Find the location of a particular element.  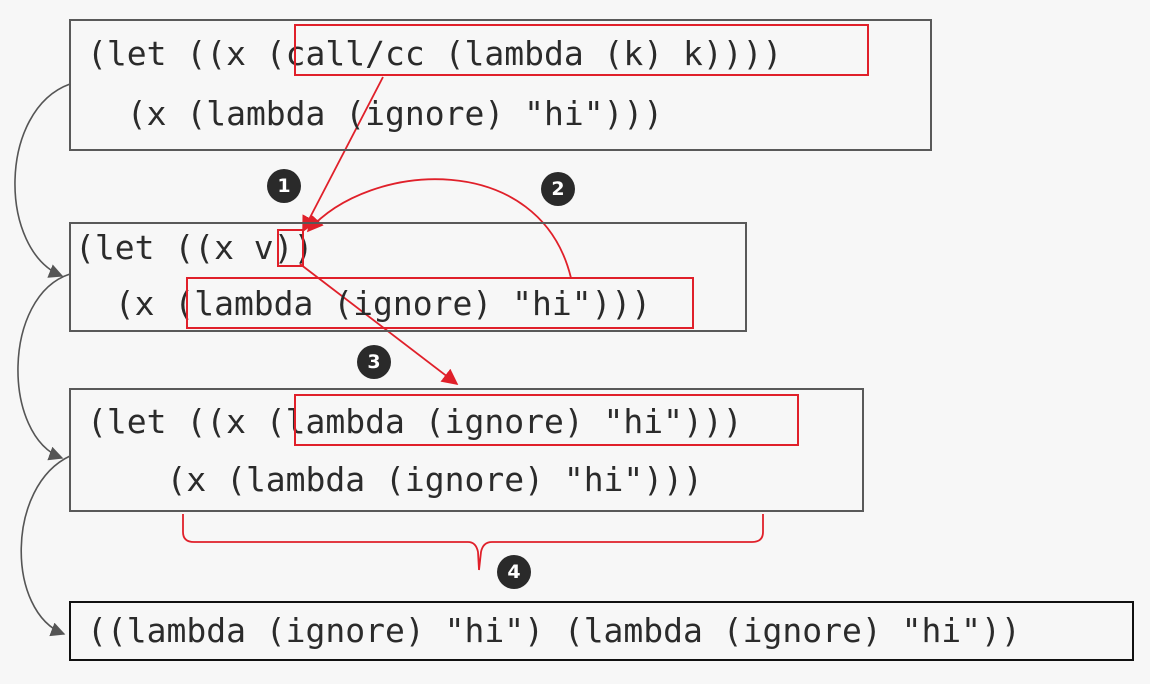

lambda-binding-highlight is located at coordinates (546, 420).